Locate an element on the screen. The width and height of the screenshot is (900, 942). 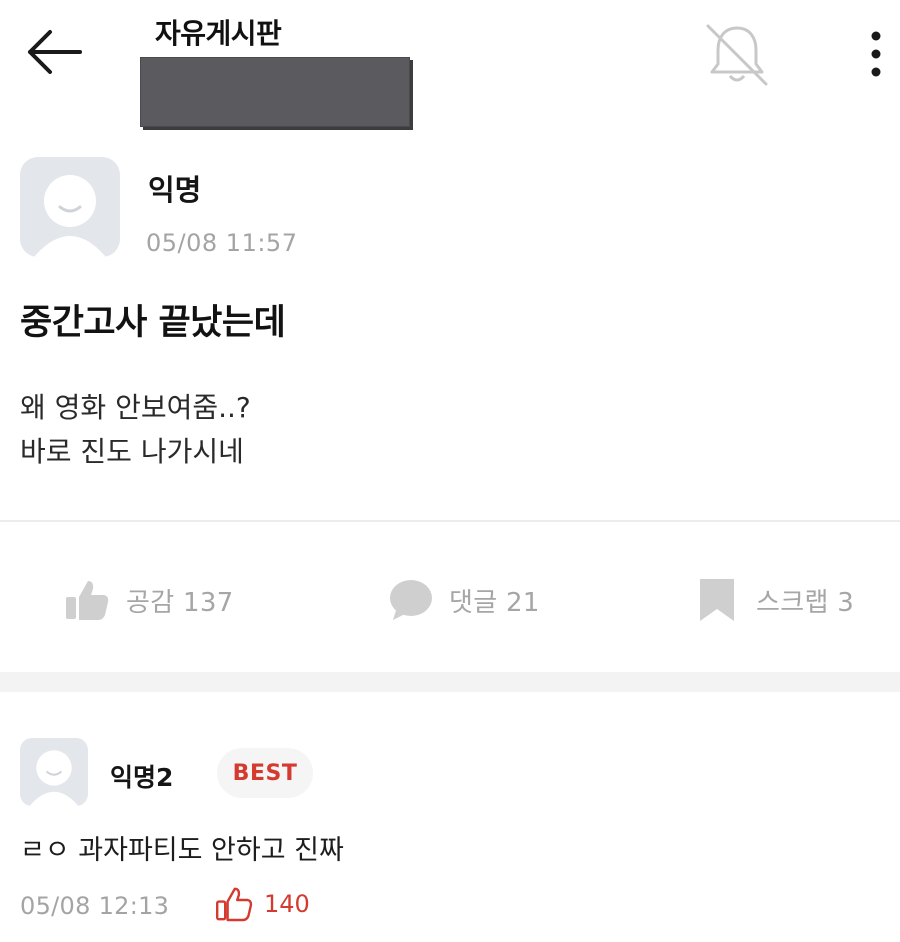
like-count-label: 공감 137 is located at coordinates (180, 602).